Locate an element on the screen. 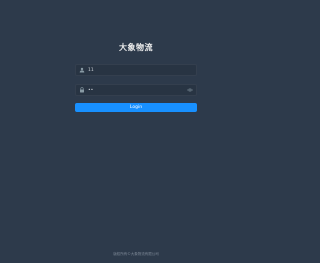 The image size is (320, 263). username-value: 11 is located at coordinates (91, 70).